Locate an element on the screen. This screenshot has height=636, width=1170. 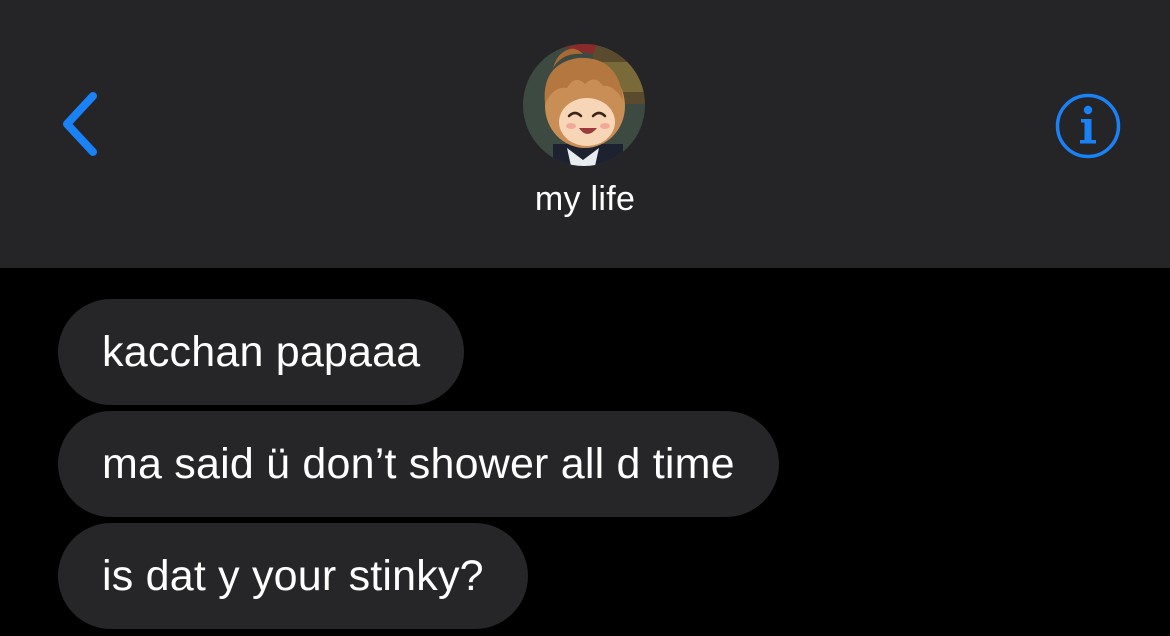
back-button is located at coordinates (80, 124).